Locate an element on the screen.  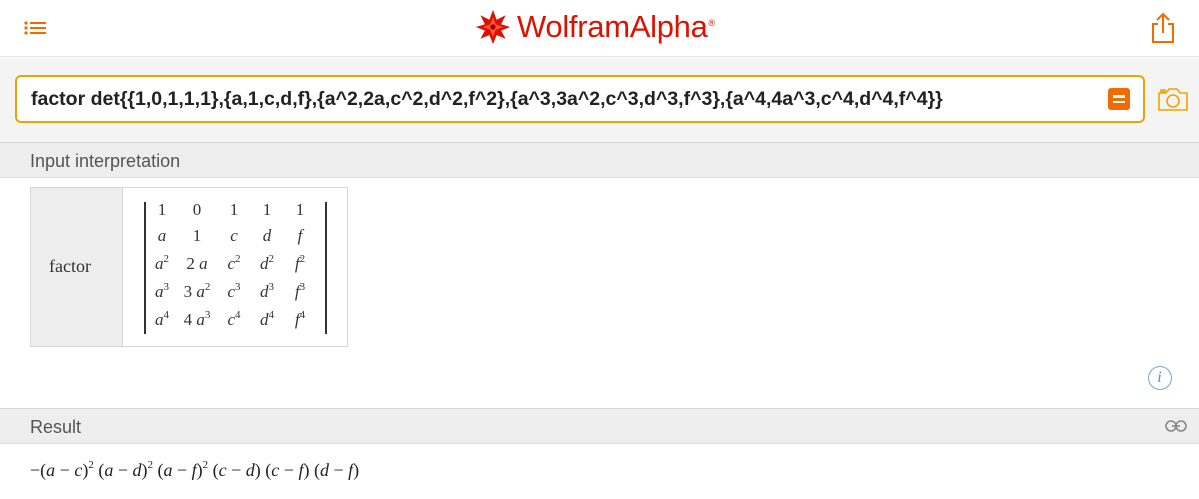
matrix-cell-r4-c1: a3 is located at coordinates (162, 291).